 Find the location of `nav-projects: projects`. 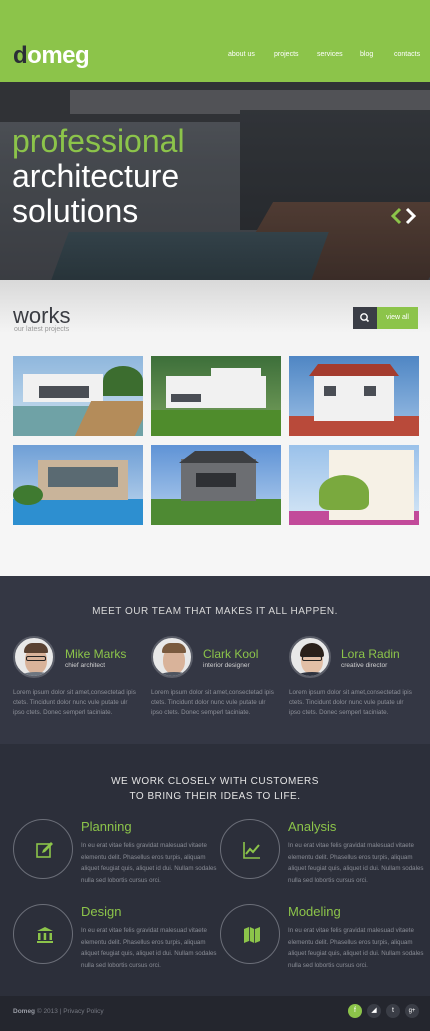

nav-projects: projects is located at coordinates (286, 54).